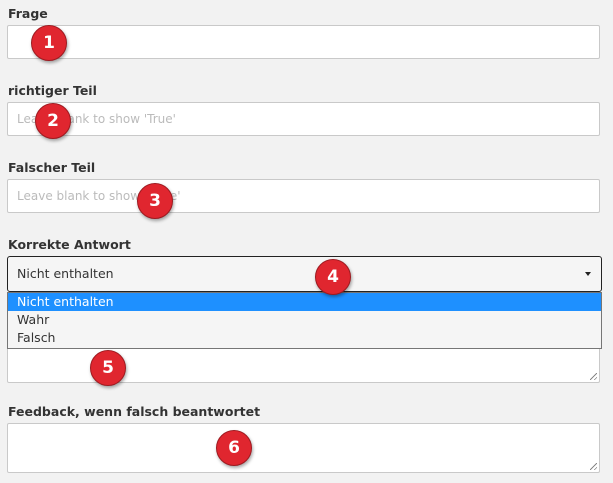  What do you see at coordinates (303, 119) in the screenshot?
I see `richtiger-teil-input: Leave blank to show 'True'` at bounding box center [303, 119].